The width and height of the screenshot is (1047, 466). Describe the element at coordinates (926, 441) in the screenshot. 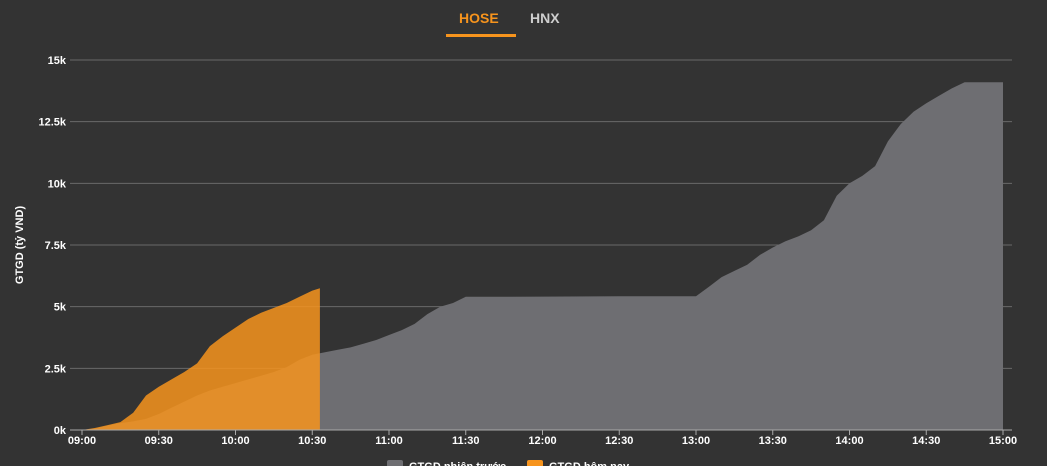

I see `x-tick-label: 14:30` at that location.